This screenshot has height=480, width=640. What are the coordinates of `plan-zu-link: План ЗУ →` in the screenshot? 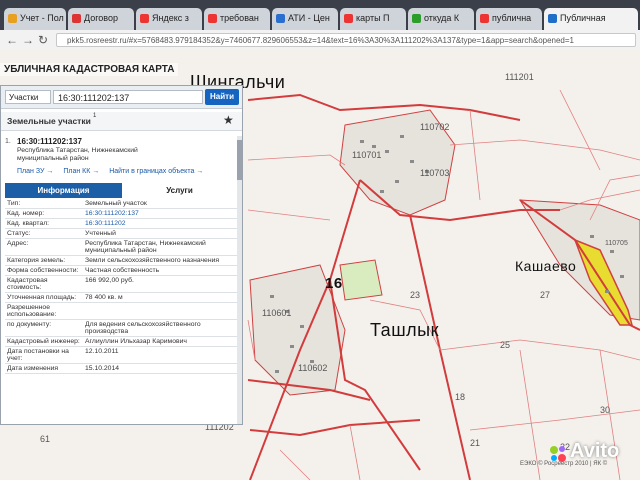 It's located at (35, 171).